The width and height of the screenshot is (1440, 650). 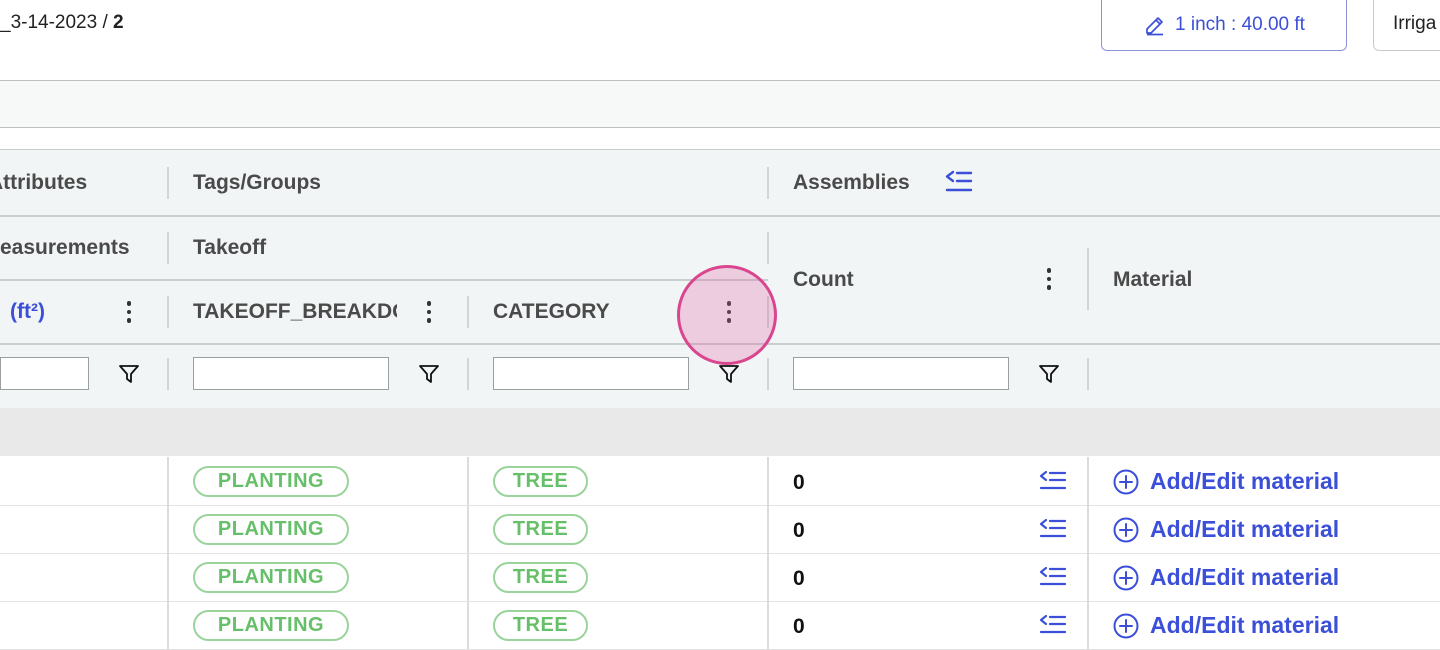 I want to click on group-measurements: easurements, so click(x=65, y=247).